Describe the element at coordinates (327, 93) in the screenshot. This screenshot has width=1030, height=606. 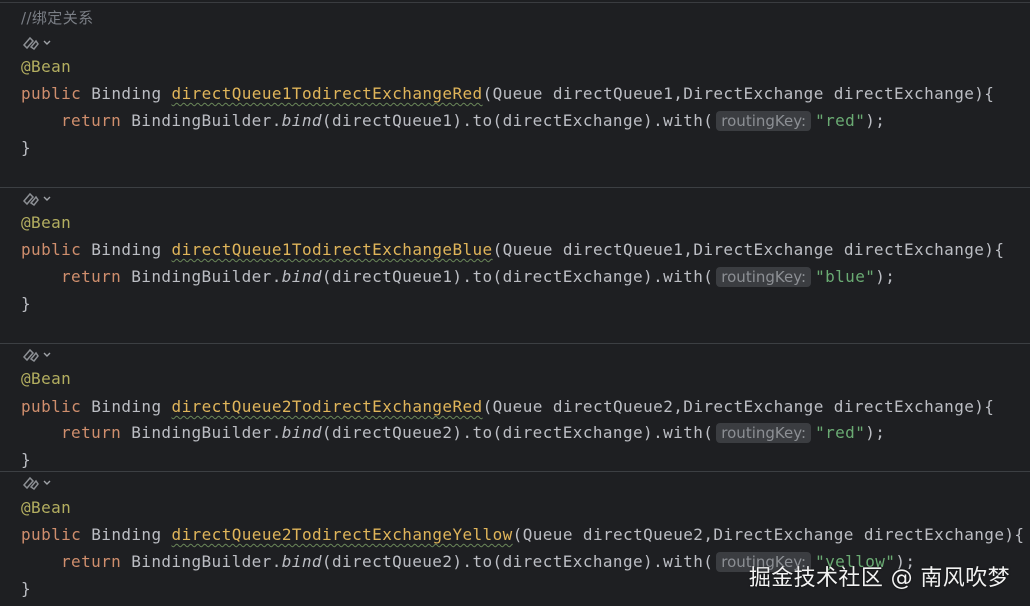
I see `method-name: directQueue1TodirectExchangeRed` at that location.